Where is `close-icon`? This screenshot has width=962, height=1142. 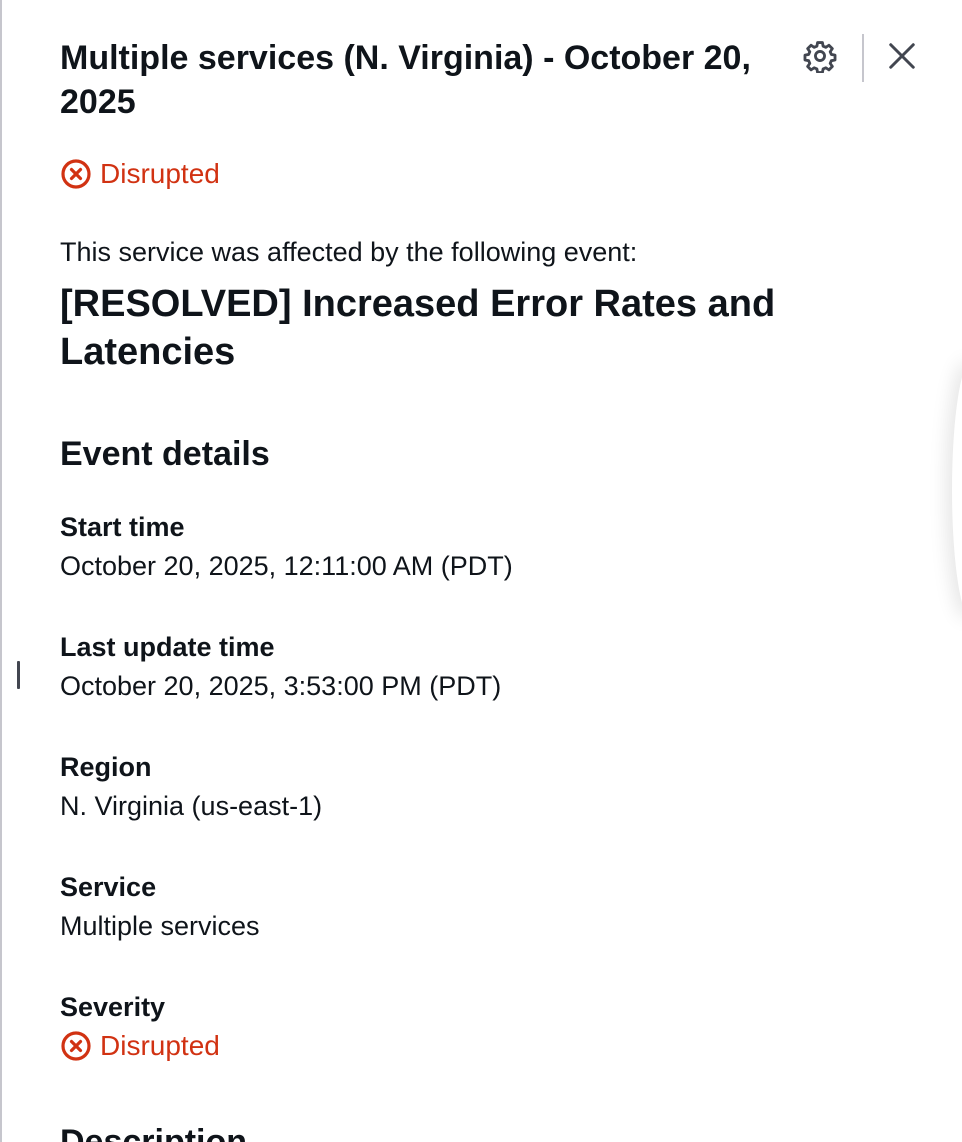
close-icon is located at coordinates (902, 58).